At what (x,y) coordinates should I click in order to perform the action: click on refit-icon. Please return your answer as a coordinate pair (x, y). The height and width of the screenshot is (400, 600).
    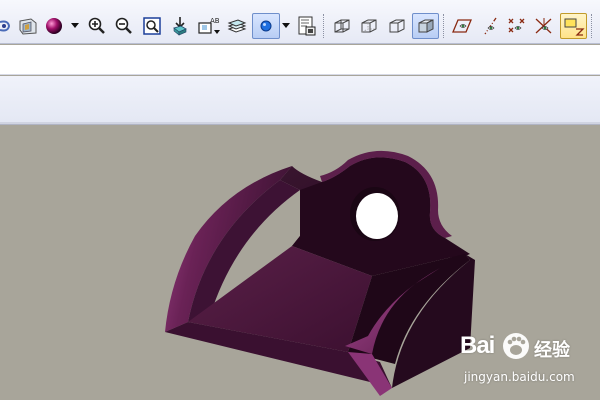
    Looking at the image, I should click on (152, 26).